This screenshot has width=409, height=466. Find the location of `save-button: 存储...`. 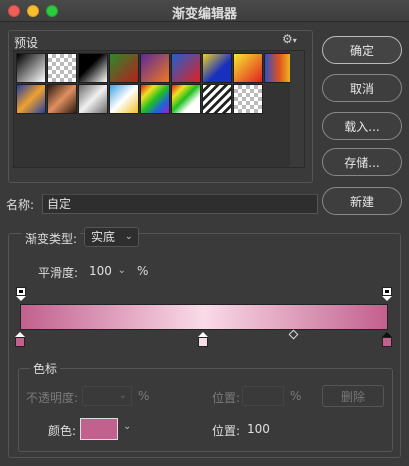

save-button: 存储... is located at coordinates (362, 162).